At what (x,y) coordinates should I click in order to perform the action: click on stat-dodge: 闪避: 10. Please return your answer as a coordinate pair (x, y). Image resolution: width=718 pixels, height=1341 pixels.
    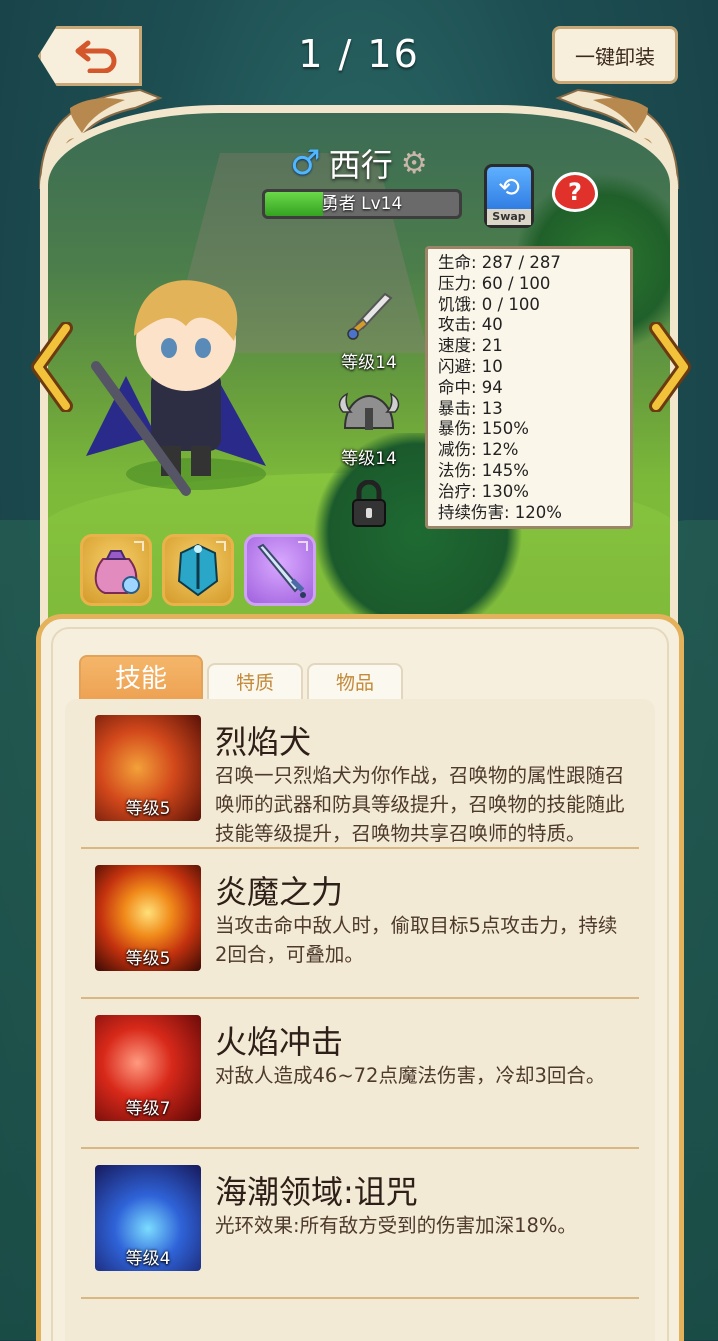
    Looking at the image, I should click on (470, 366).